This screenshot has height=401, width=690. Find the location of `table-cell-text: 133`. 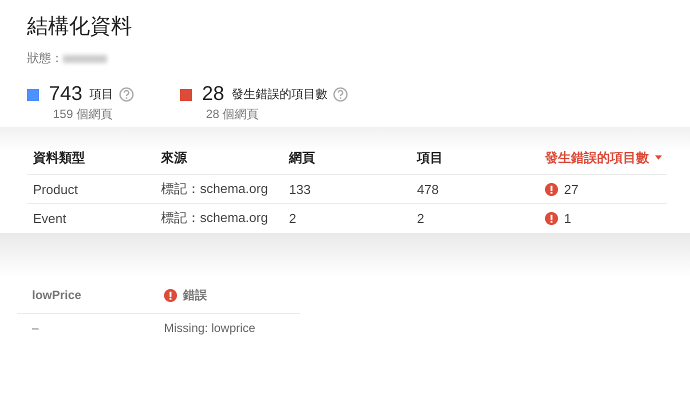

table-cell-text: 133 is located at coordinates (300, 189).